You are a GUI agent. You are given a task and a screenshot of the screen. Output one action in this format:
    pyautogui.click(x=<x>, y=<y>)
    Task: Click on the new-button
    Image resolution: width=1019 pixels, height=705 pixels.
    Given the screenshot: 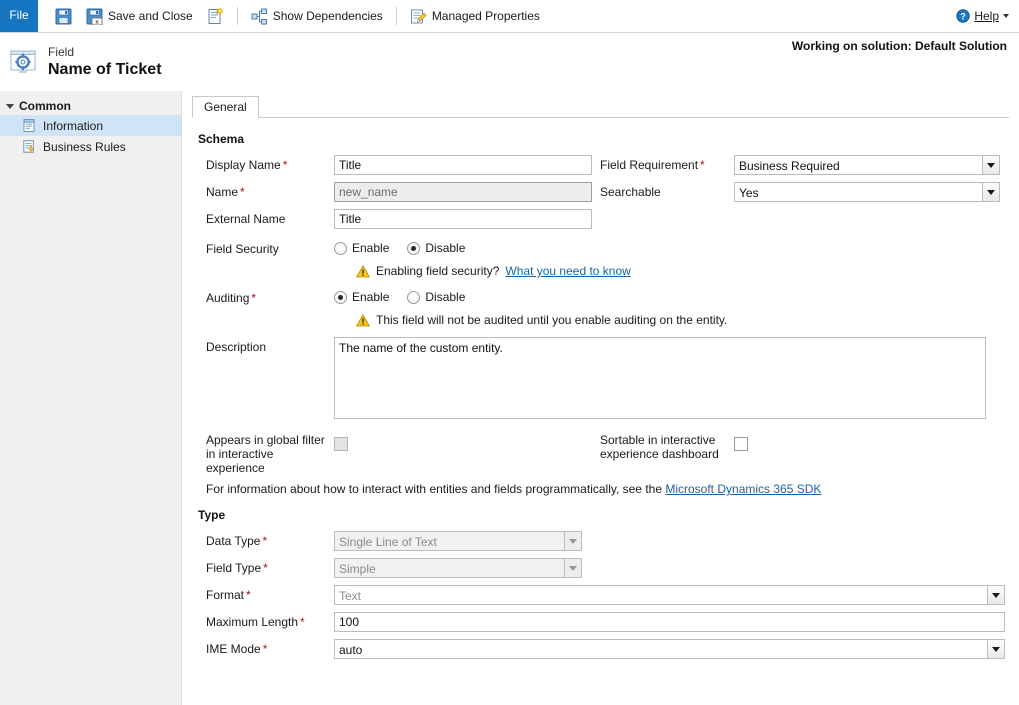 What is the action you would take?
    pyautogui.click(x=215, y=16)
    